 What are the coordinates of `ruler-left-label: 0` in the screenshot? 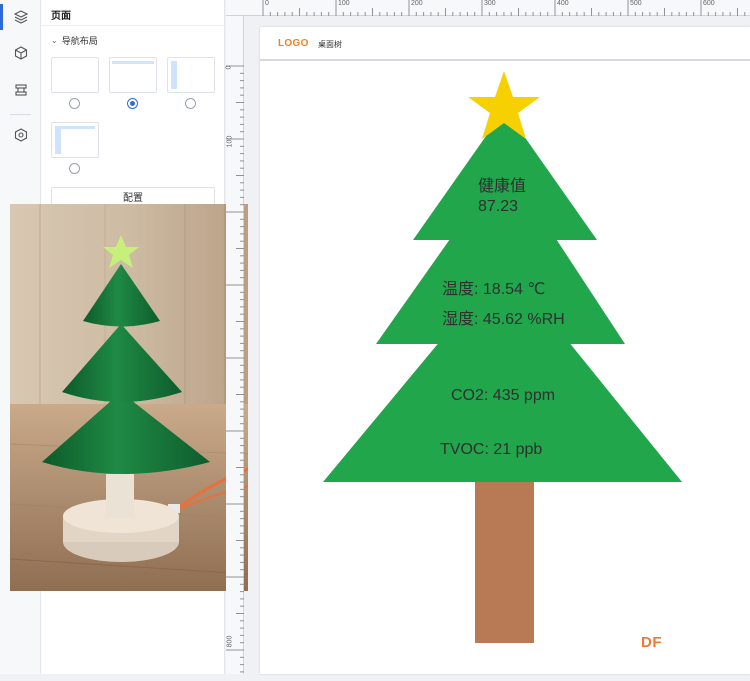 It's located at (229, 67).